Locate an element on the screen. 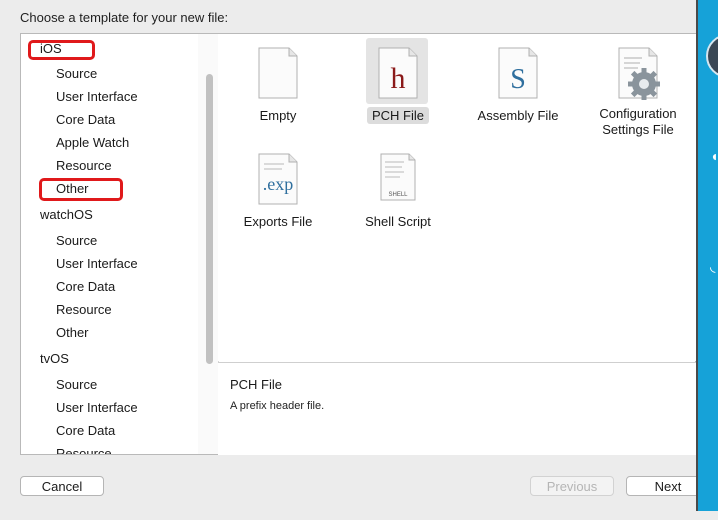  sidebar-item-ios-user-interface: User Interface is located at coordinates (109, 97).